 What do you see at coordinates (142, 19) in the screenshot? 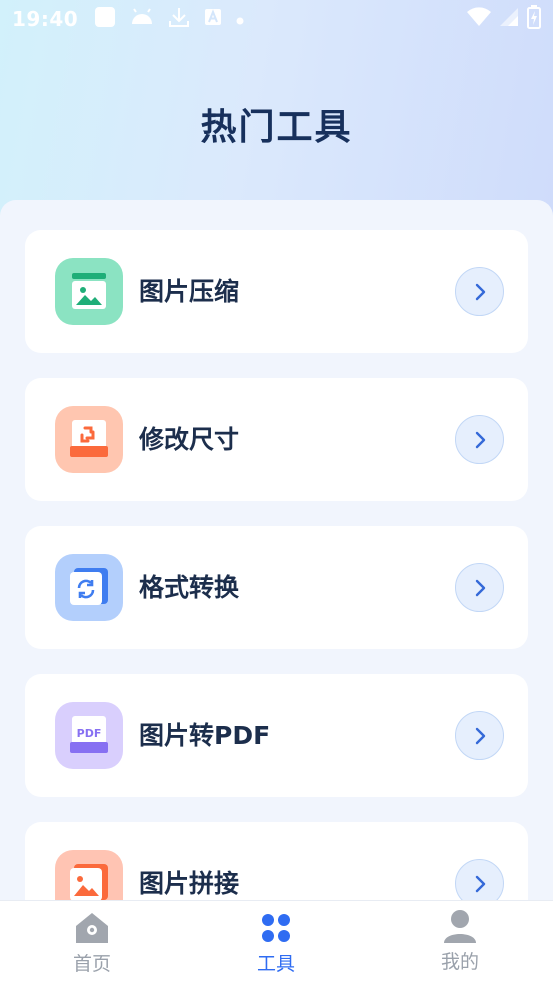
I see `android-icon` at bounding box center [142, 19].